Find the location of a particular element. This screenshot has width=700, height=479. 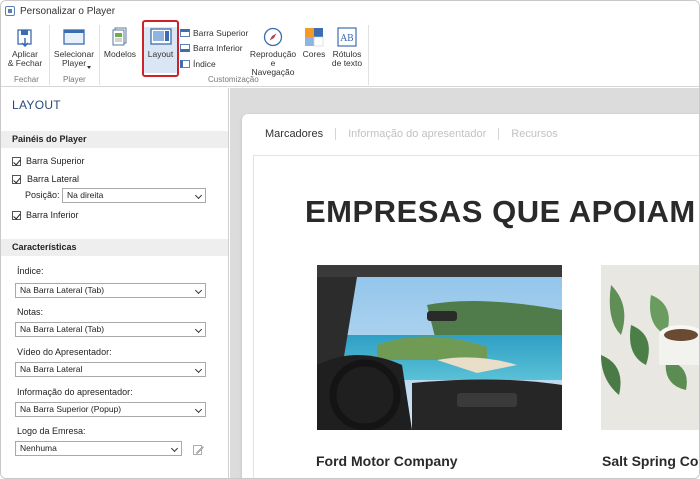

window-title: Personalizar o Player is located at coordinates (68, 11).